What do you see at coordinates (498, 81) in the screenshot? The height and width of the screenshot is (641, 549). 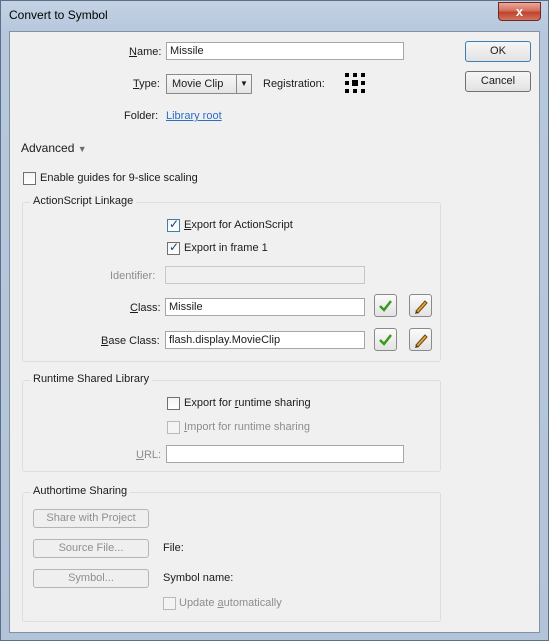 I see `cancel-button: Cancel` at bounding box center [498, 81].